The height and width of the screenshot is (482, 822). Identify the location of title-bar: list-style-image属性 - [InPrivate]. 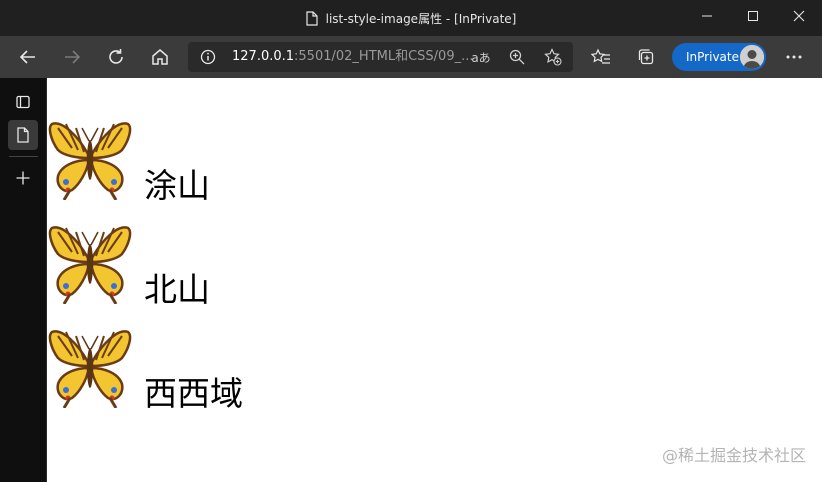
(411, 18).